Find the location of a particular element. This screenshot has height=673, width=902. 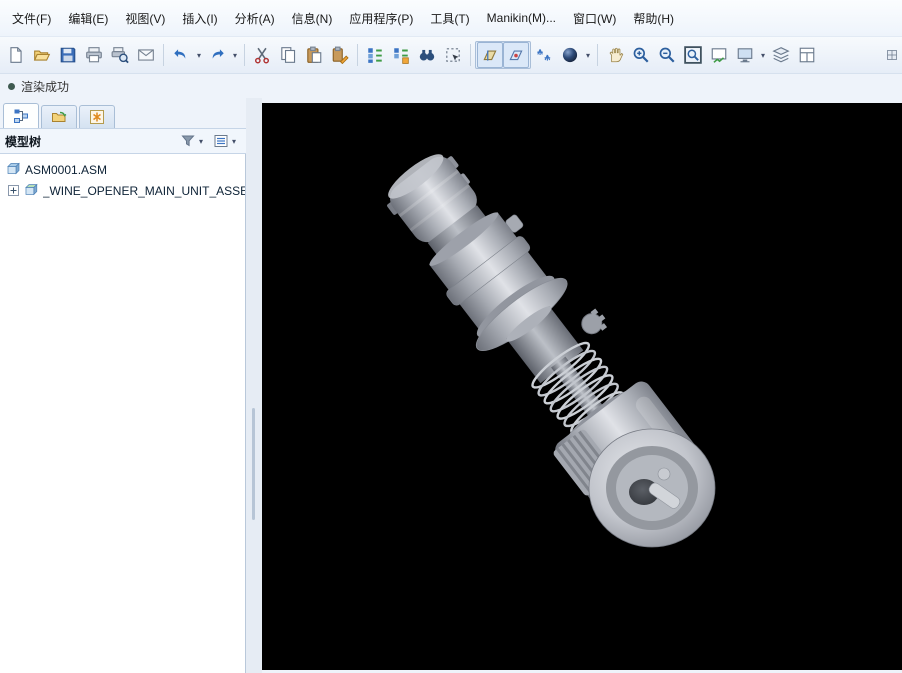

save-icon is located at coordinates (68, 55).